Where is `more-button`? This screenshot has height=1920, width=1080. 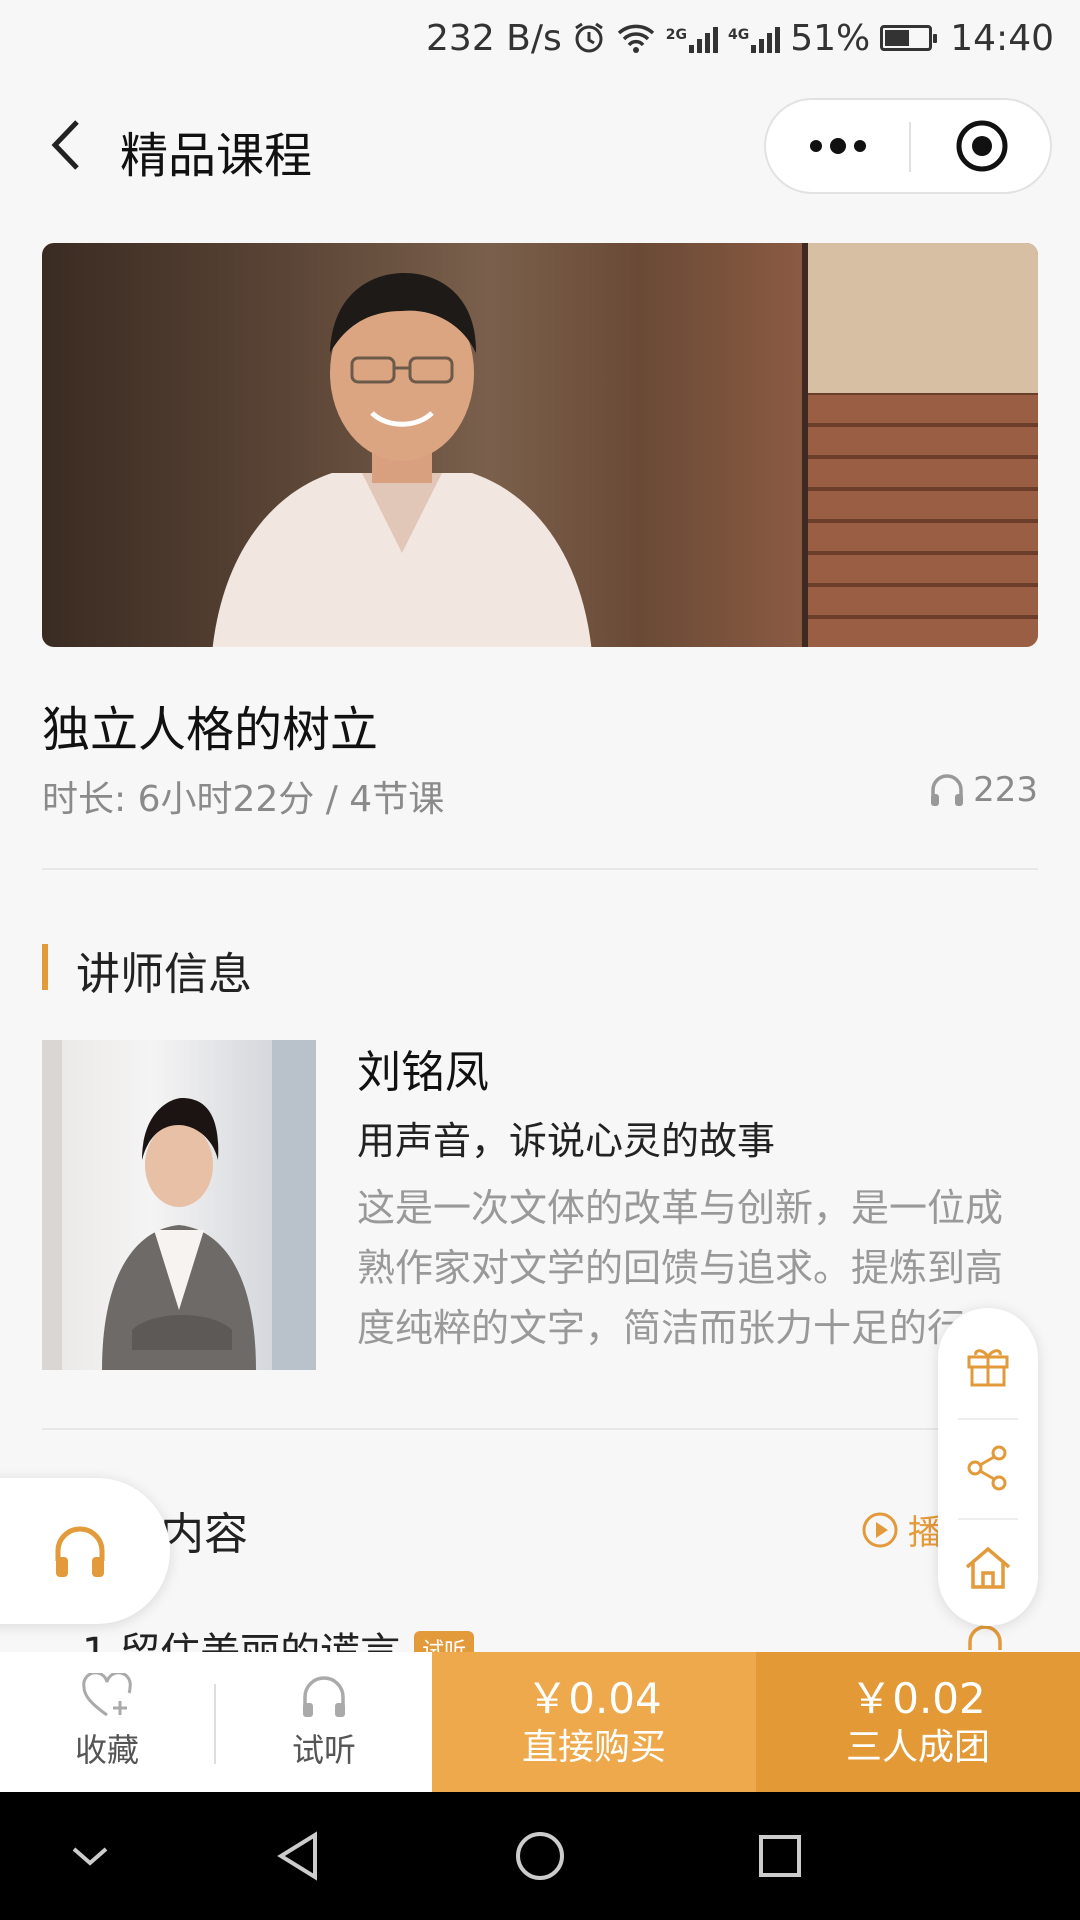 more-button is located at coordinates (838, 146).